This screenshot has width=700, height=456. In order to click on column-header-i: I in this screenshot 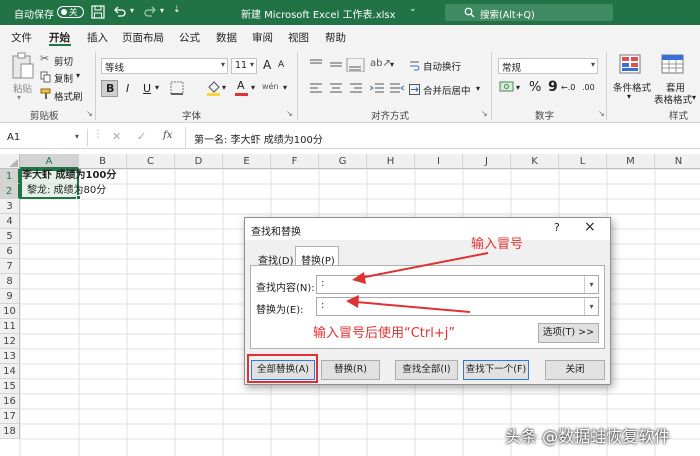, I will do `click(439, 161)`.